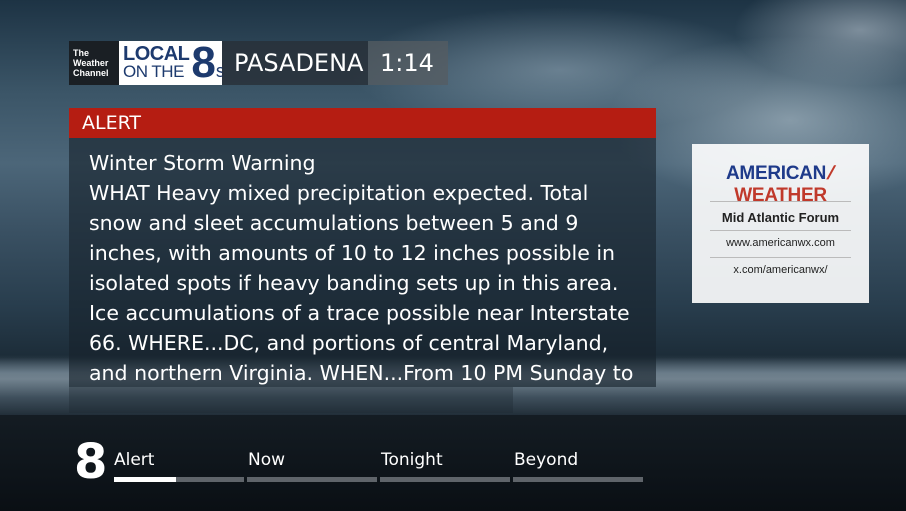 Image resolution: width=906 pixels, height=511 pixels. What do you see at coordinates (202, 163) in the screenshot?
I see `alert-title: Winter Storm Warning` at bounding box center [202, 163].